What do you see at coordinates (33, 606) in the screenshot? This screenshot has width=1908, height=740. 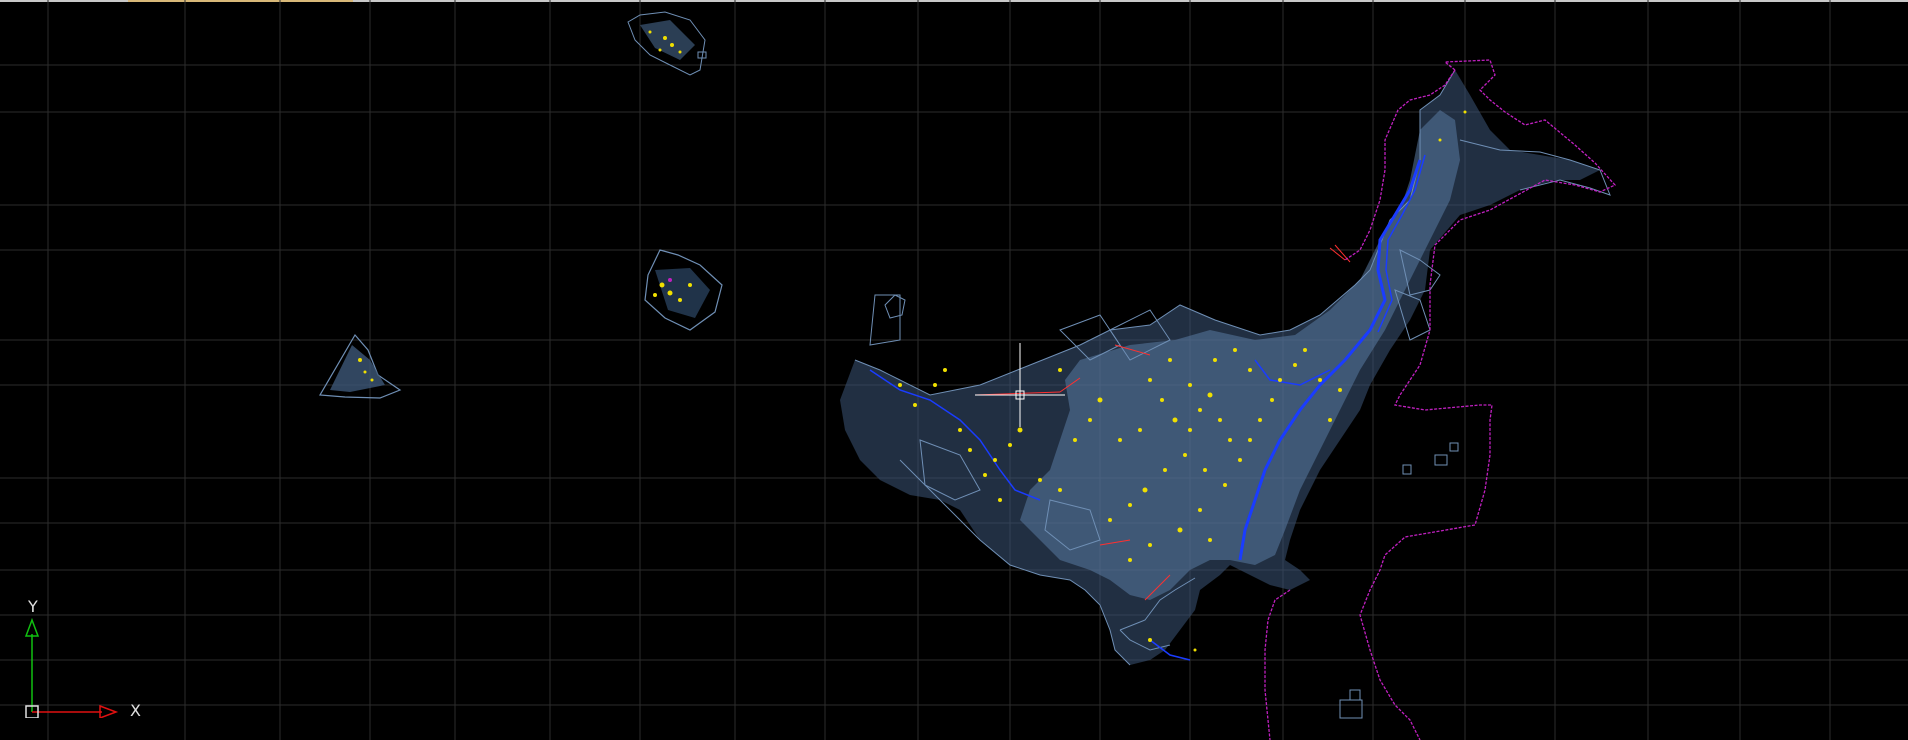 I see `ucs-y-label: Y` at bounding box center [33, 606].